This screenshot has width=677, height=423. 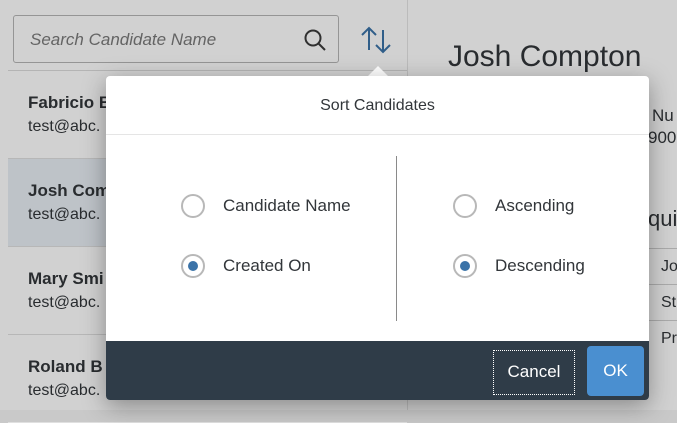 I want to click on radio-label: Created On, so click(x=267, y=265).